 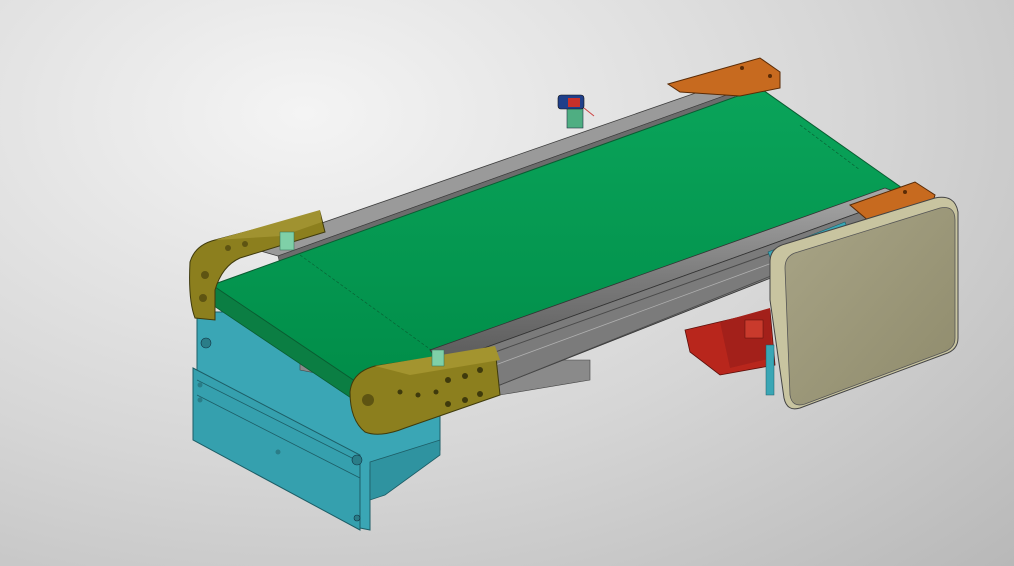 What do you see at coordinates (730, 342) in the screenshot?
I see `drive-motor` at bounding box center [730, 342].